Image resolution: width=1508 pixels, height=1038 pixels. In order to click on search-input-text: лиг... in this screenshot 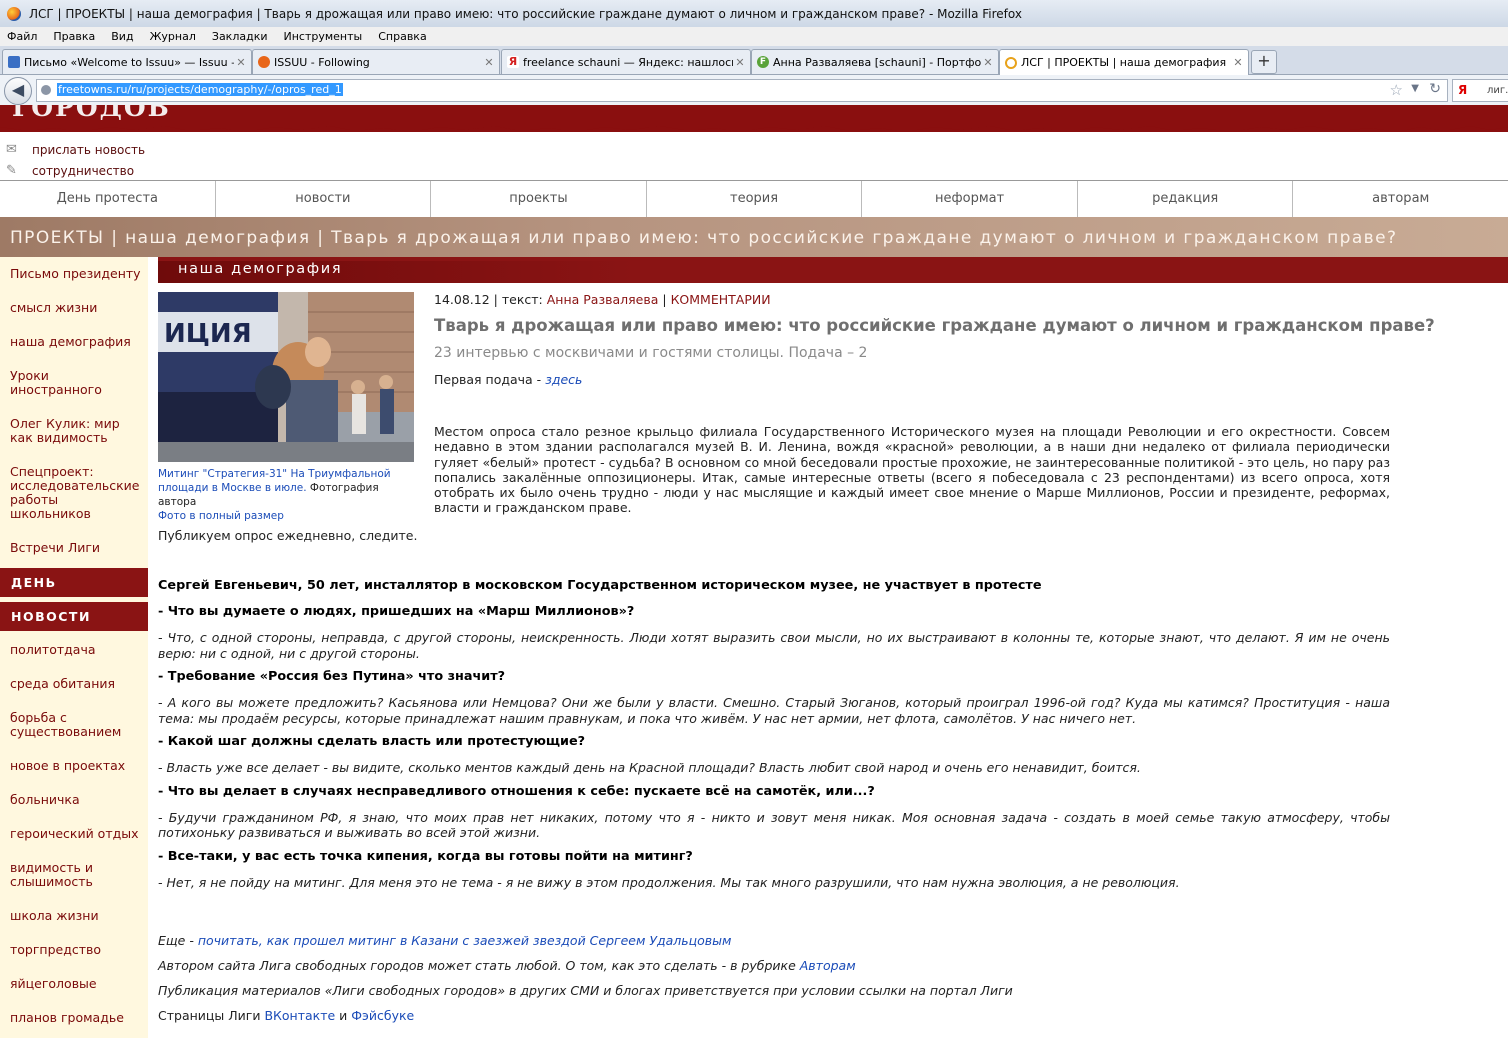, I will do `click(1497, 90)`.